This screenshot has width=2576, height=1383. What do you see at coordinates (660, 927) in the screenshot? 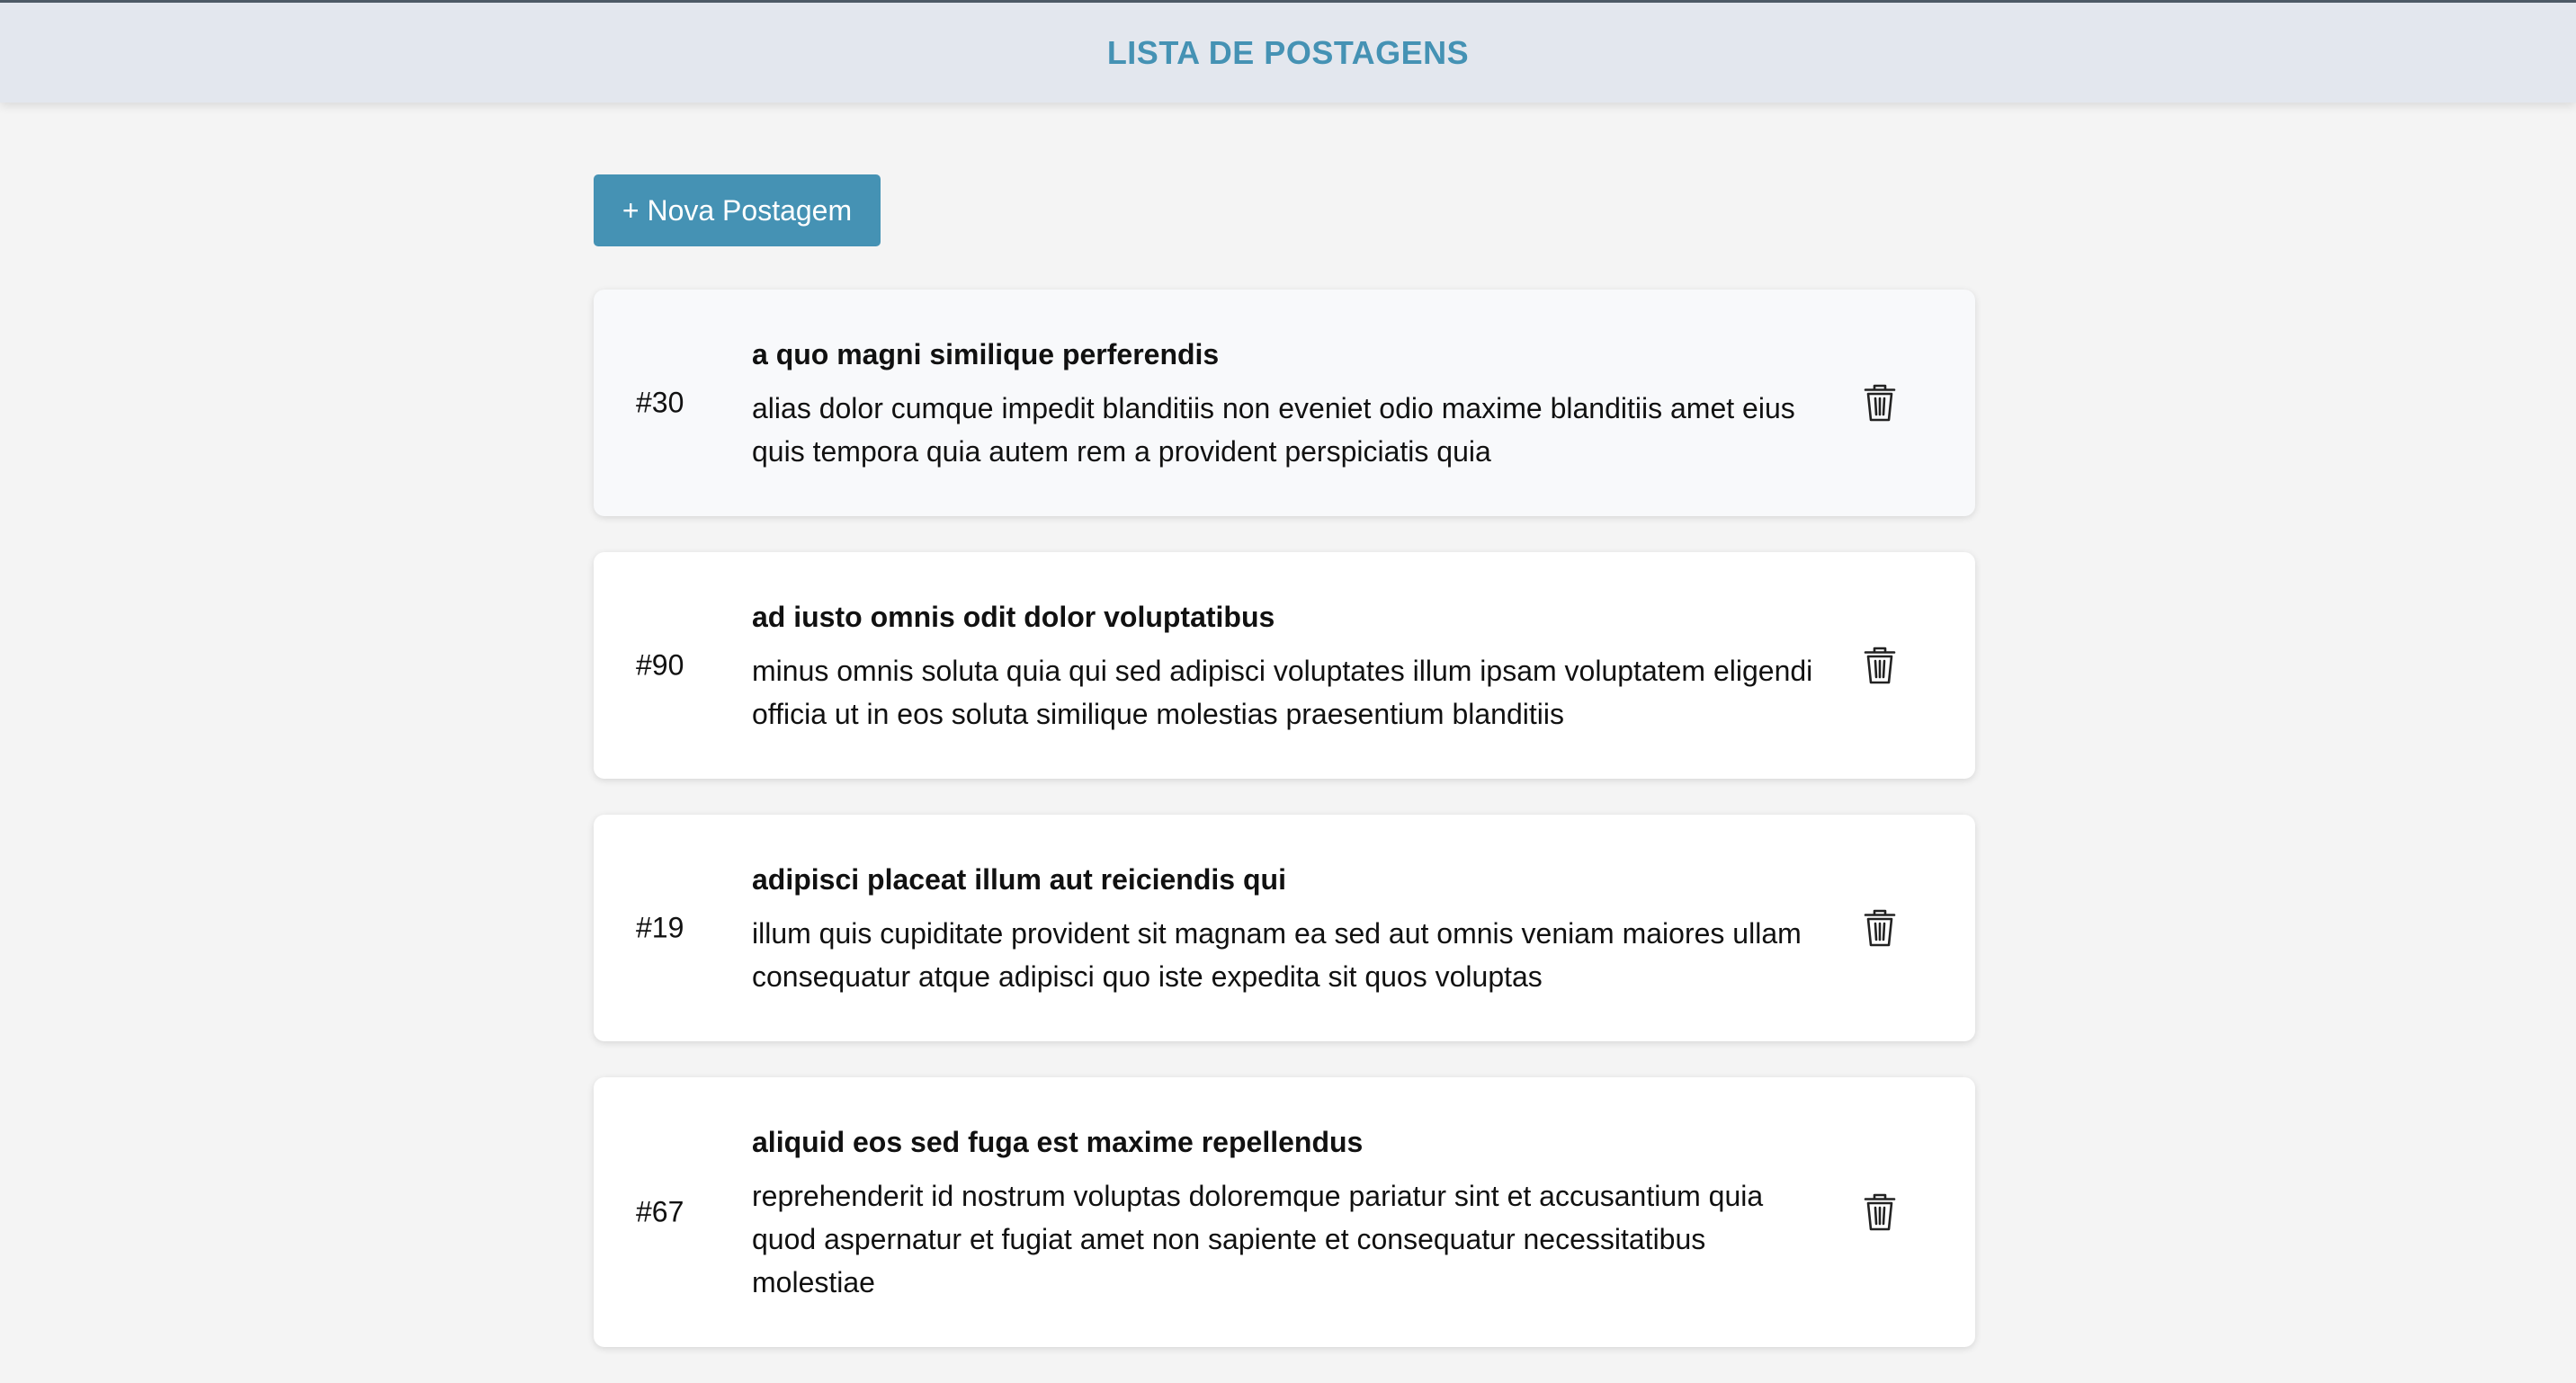
I see `post-id: #19` at bounding box center [660, 927].